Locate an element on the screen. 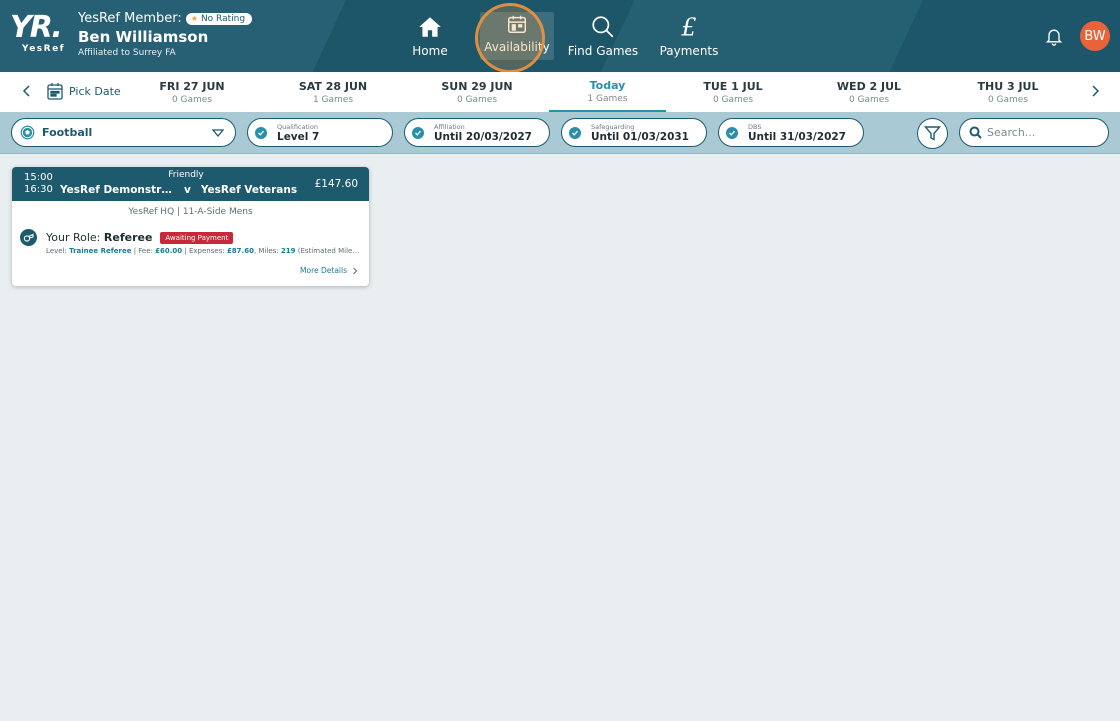 The height and width of the screenshot is (721, 1120). miles-label: Miles: is located at coordinates (268, 251).